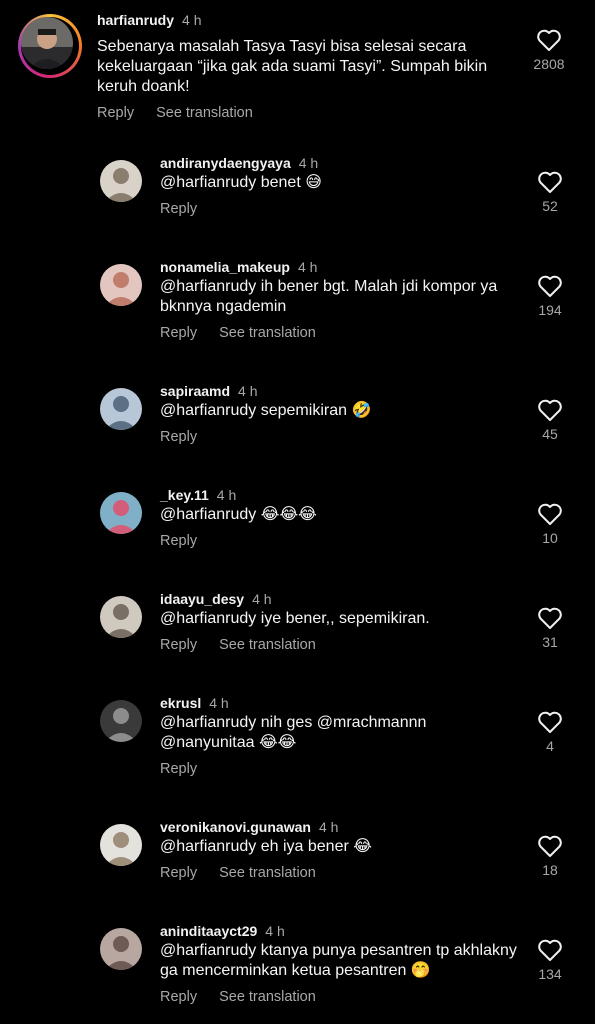 The width and height of the screenshot is (595, 1024). What do you see at coordinates (297, 534) in the screenshot?
I see `reply-comment: _key.11 4 h @harfianrudy 😂😂😂 Reply 10` at bounding box center [297, 534].